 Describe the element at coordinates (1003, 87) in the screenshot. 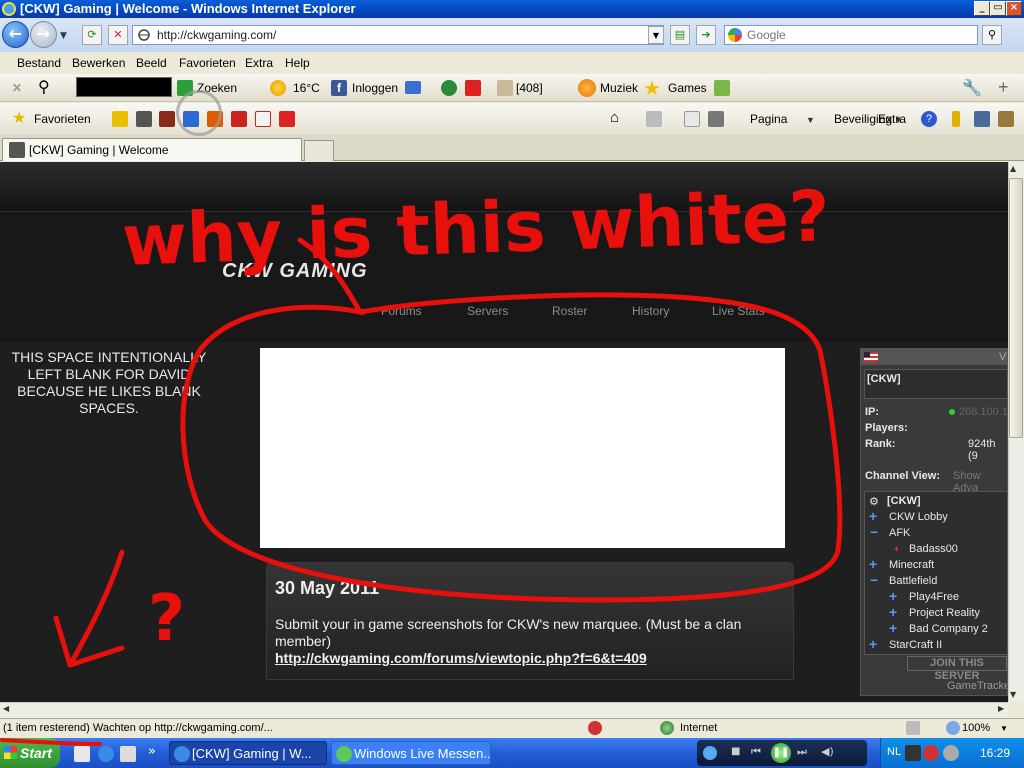

I see `add-toolbar-icon: +` at that location.